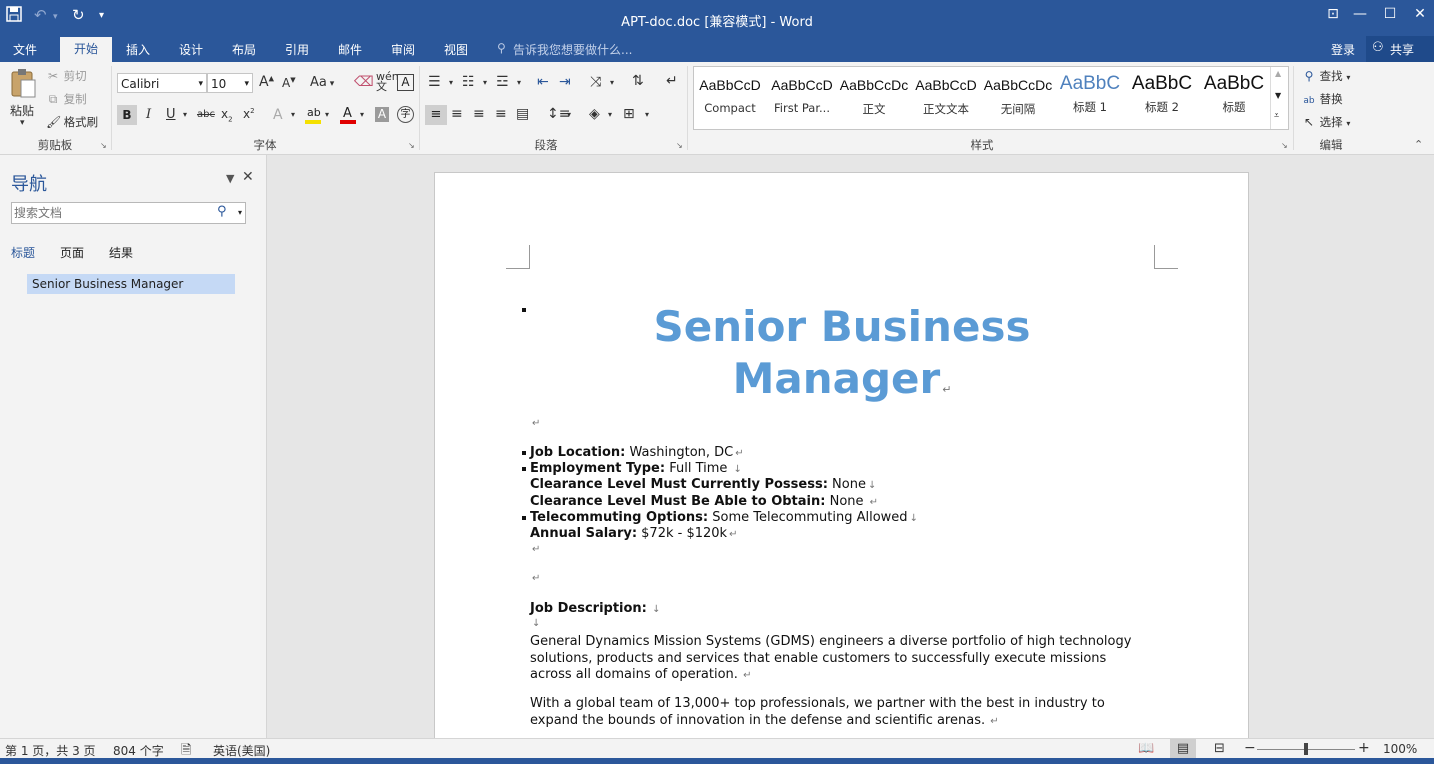 The image size is (1434, 764). Describe the element at coordinates (230, 178) in the screenshot. I see `nav-options-icon: ▼` at that location.